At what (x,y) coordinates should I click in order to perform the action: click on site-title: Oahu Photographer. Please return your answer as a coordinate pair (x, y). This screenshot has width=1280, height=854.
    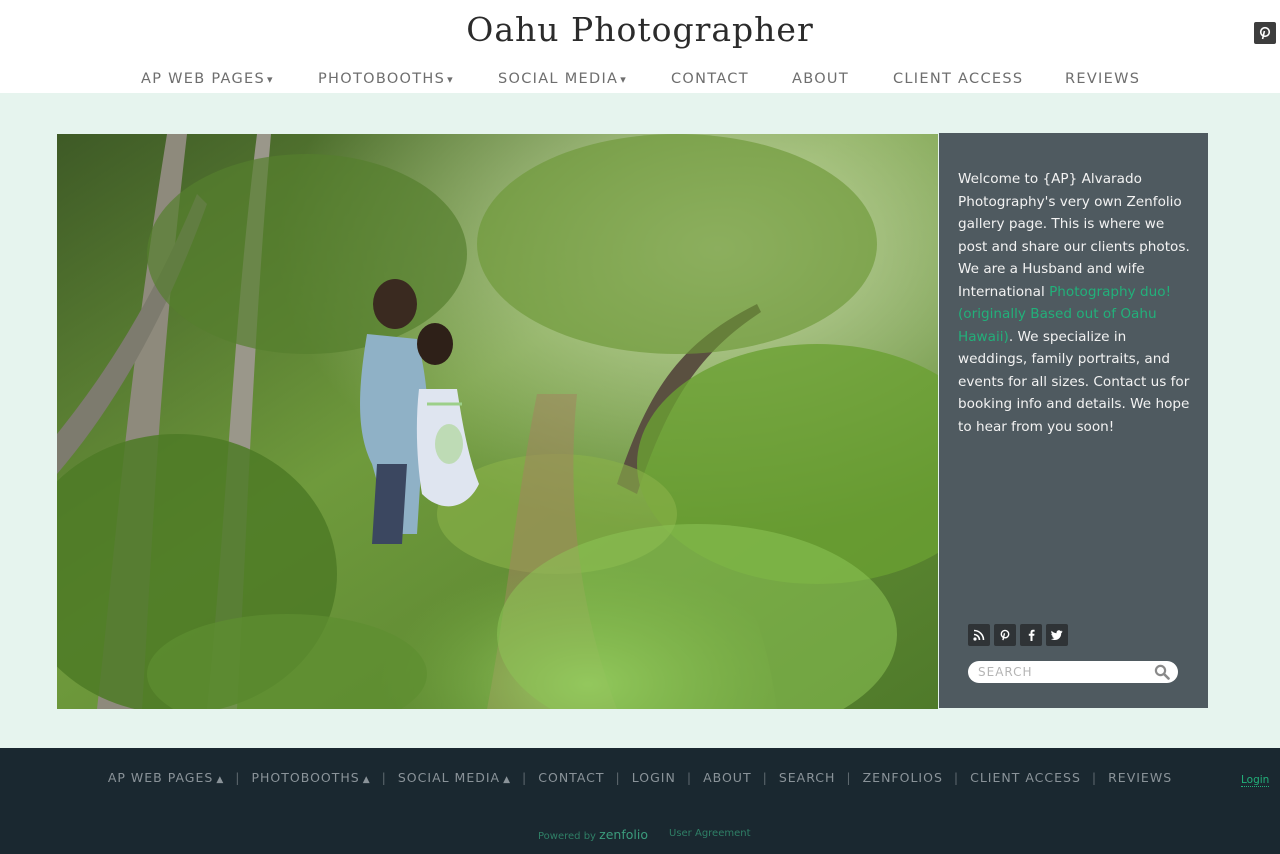
    Looking at the image, I should click on (640, 29).